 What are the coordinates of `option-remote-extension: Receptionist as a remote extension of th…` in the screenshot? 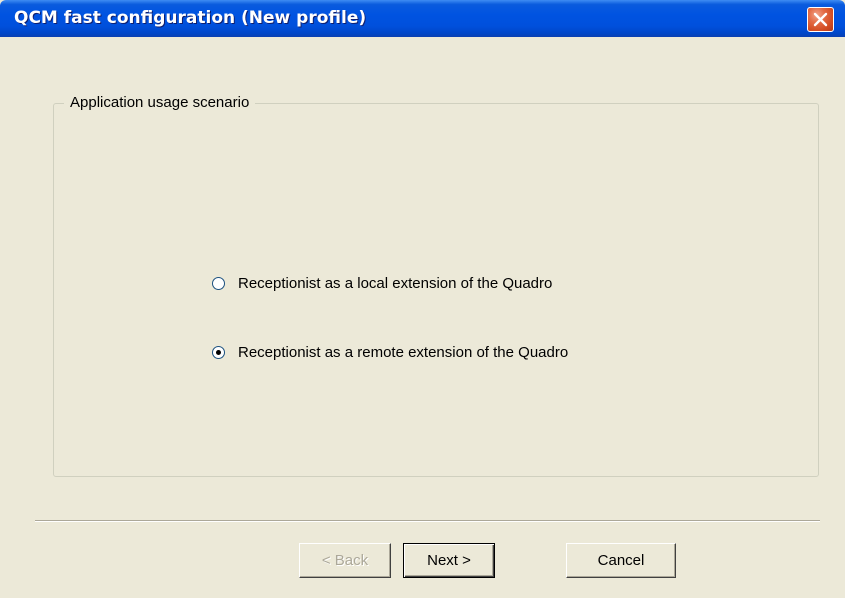 It's located at (390, 352).